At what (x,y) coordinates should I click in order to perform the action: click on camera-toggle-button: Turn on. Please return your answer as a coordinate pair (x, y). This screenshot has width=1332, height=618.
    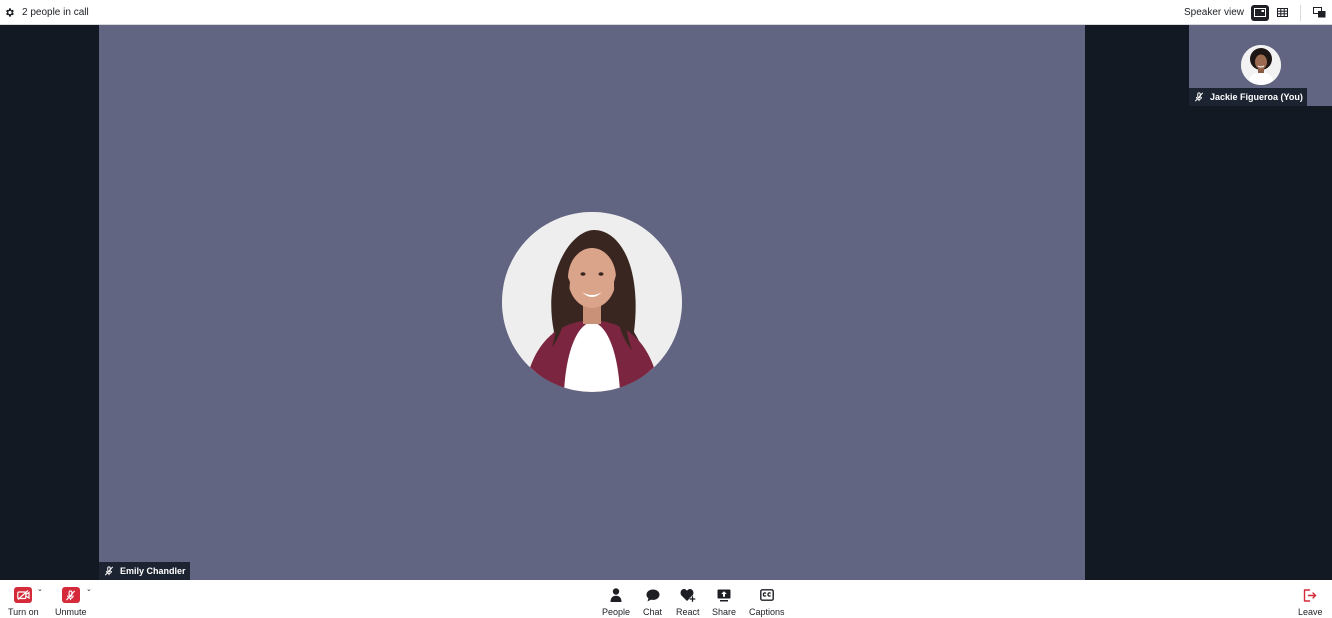
    Looking at the image, I should click on (23, 601).